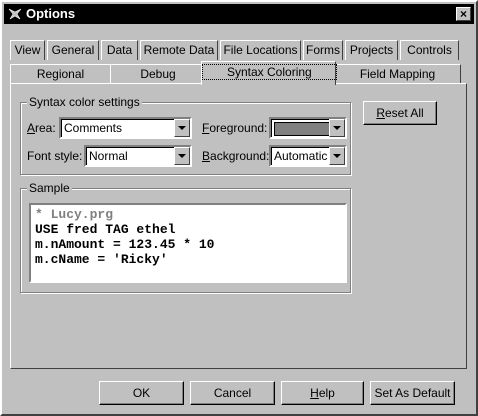  What do you see at coordinates (371, 50) in the screenshot?
I see `tab-projects: Projects` at bounding box center [371, 50].